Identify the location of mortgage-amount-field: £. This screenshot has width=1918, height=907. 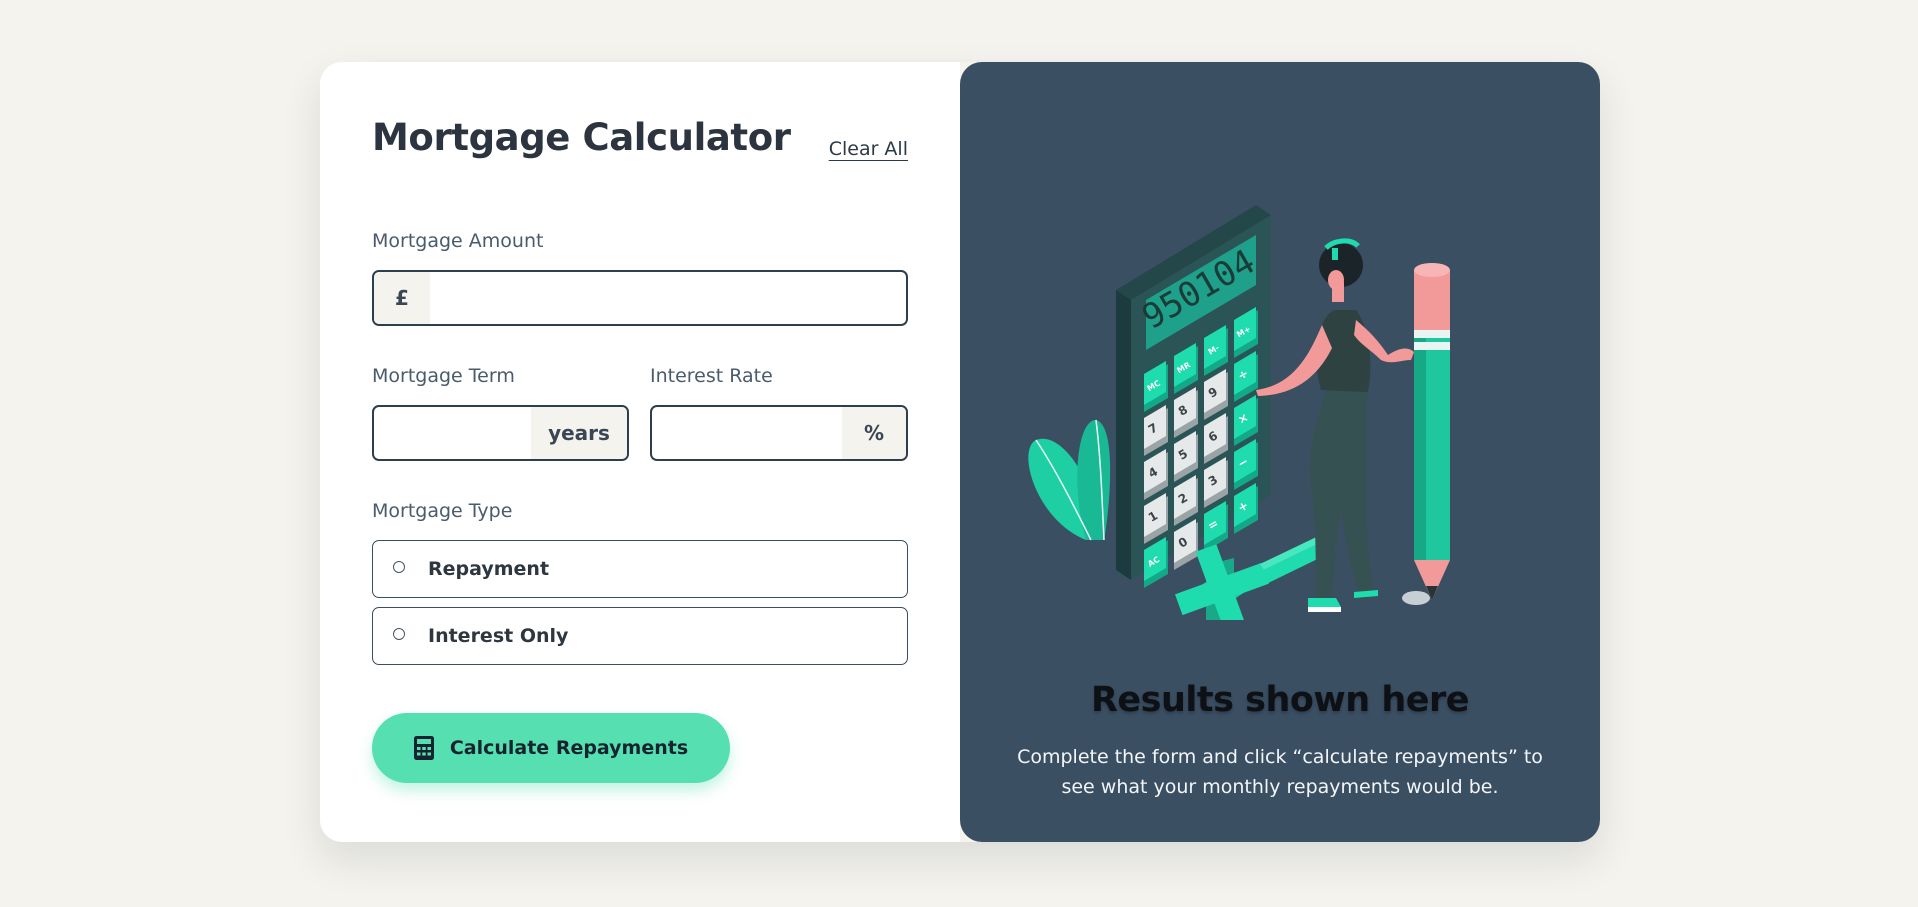
(640, 298).